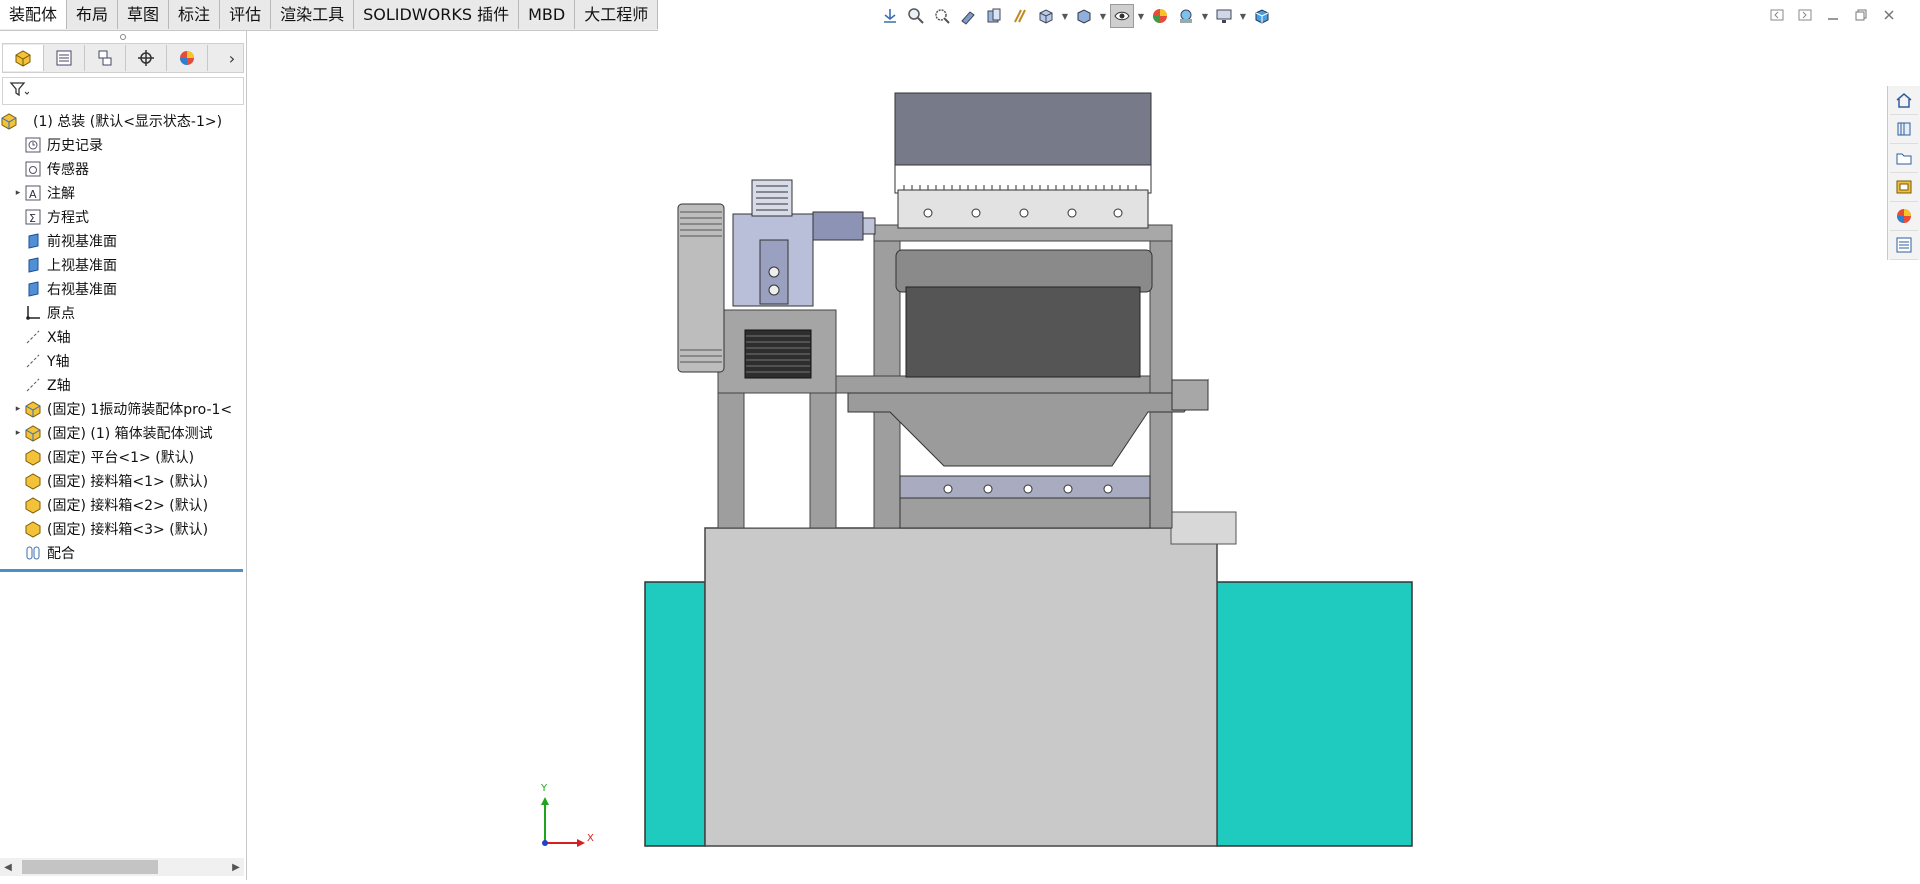 This screenshot has height=884, width=1920. What do you see at coordinates (1023, 179) in the screenshot?
I see `hopper-screen` at bounding box center [1023, 179].